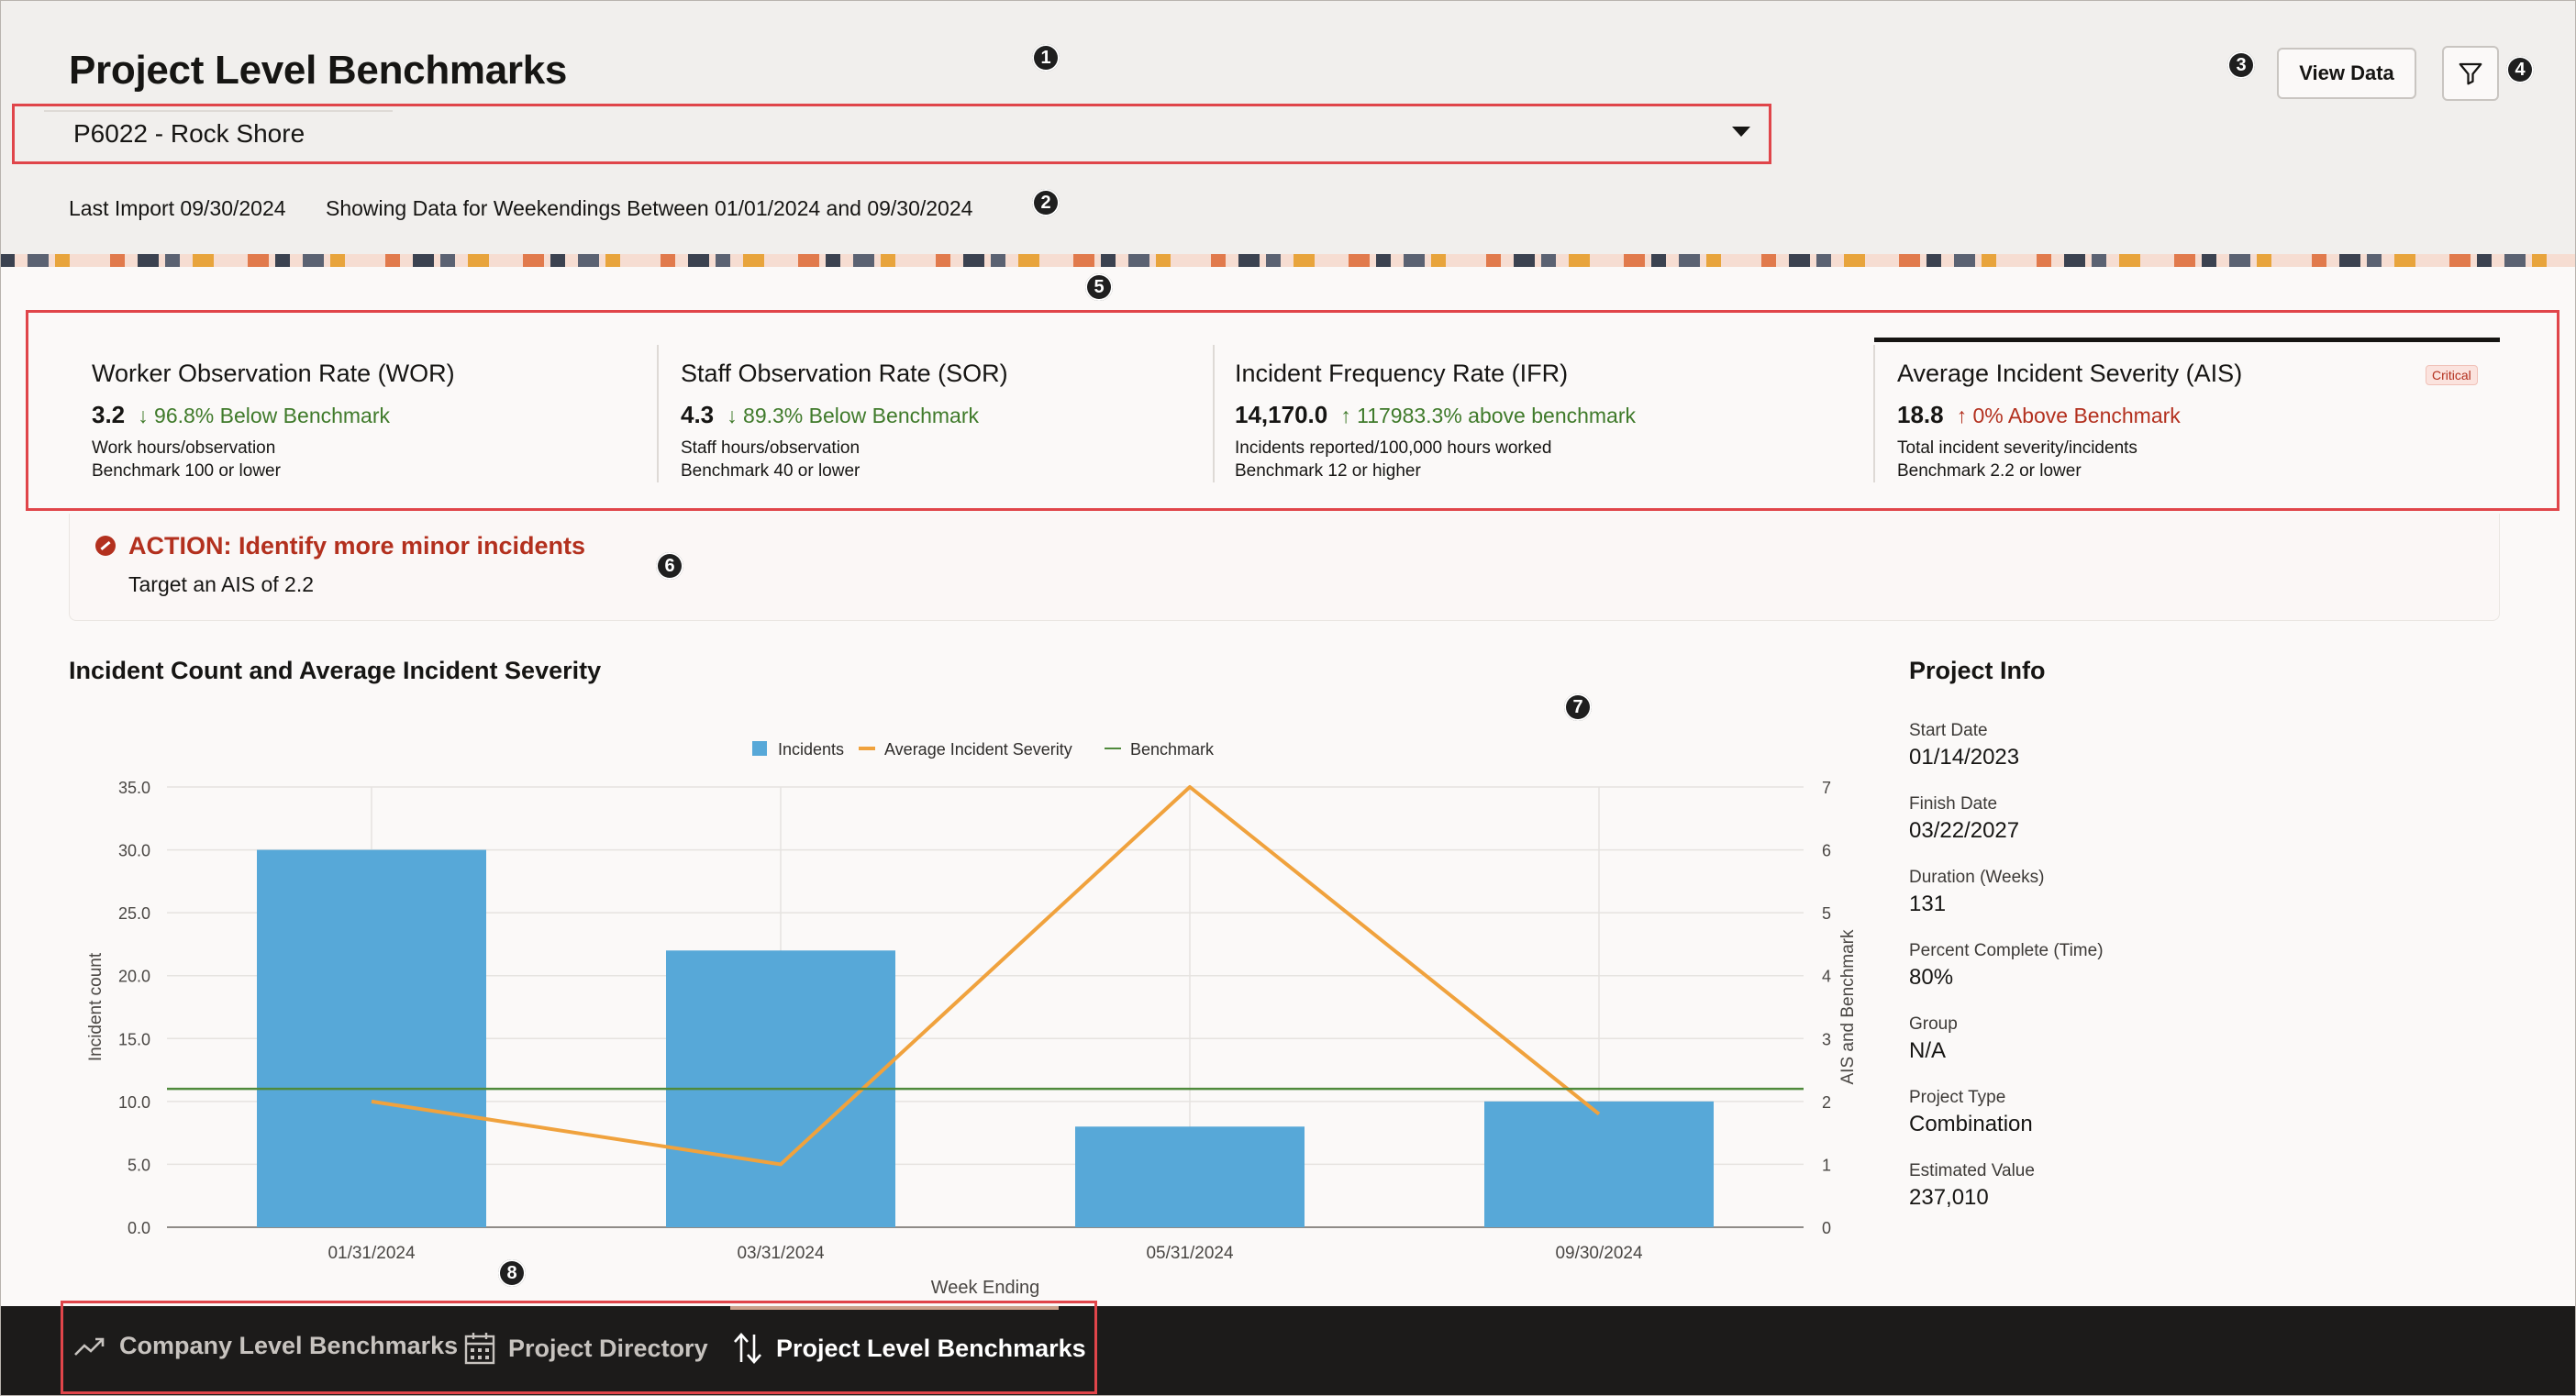  What do you see at coordinates (1931, 977) in the screenshot?
I see `info-value: 80%` at bounding box center [1931, 977].